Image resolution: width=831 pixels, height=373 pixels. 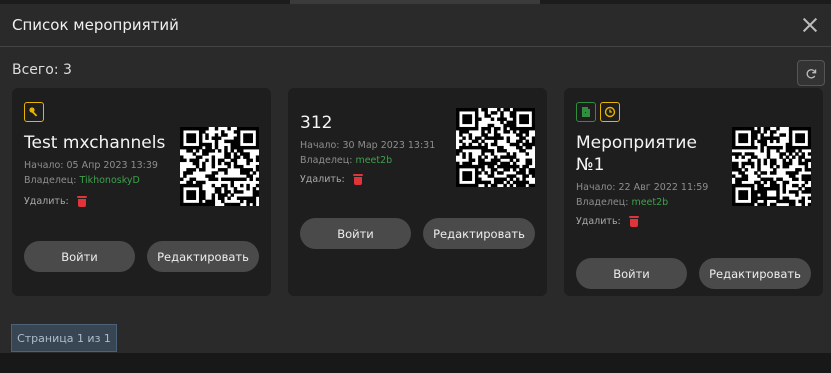 What do you see at coordinates (415, 25) in the screenshot?
I see `modal-header: Список мероприятий` at bounding box center [415, 25].